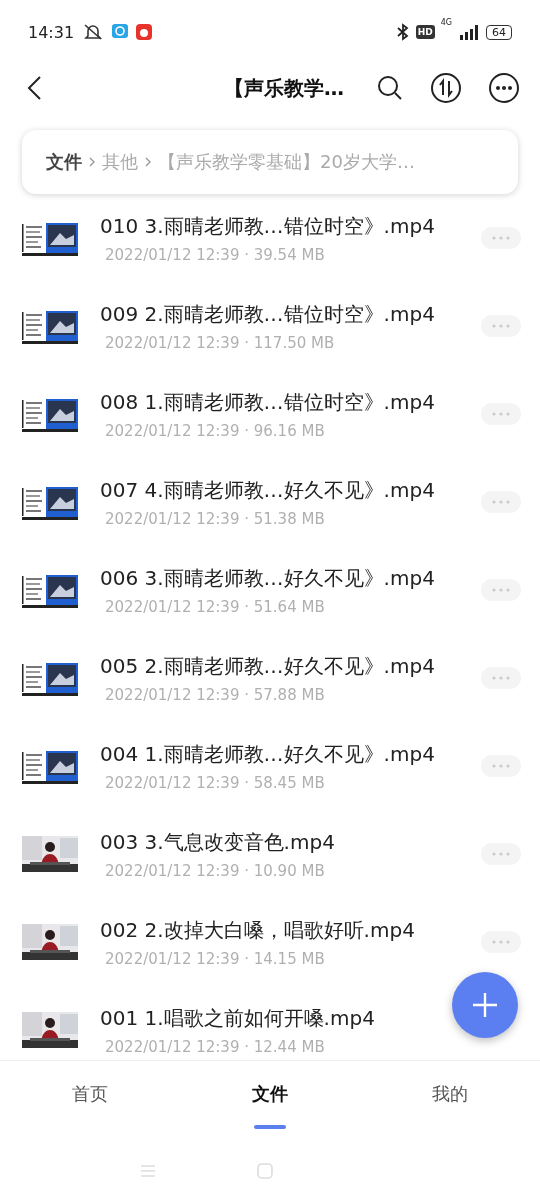 Image resolution: width=540 pixels, height=1200 pixels. What do you see at coordinates (446, 23) in the screenshot?
I see `network-type: 4G` at bounding box center [446, 23].